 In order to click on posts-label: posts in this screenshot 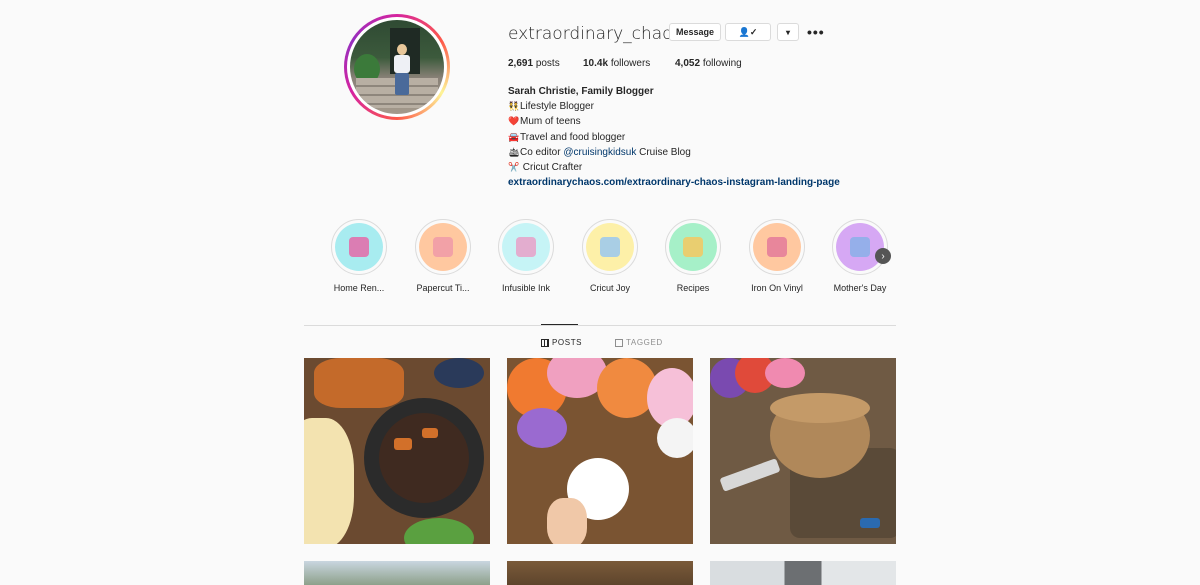, I will do `click(547, 63)`.